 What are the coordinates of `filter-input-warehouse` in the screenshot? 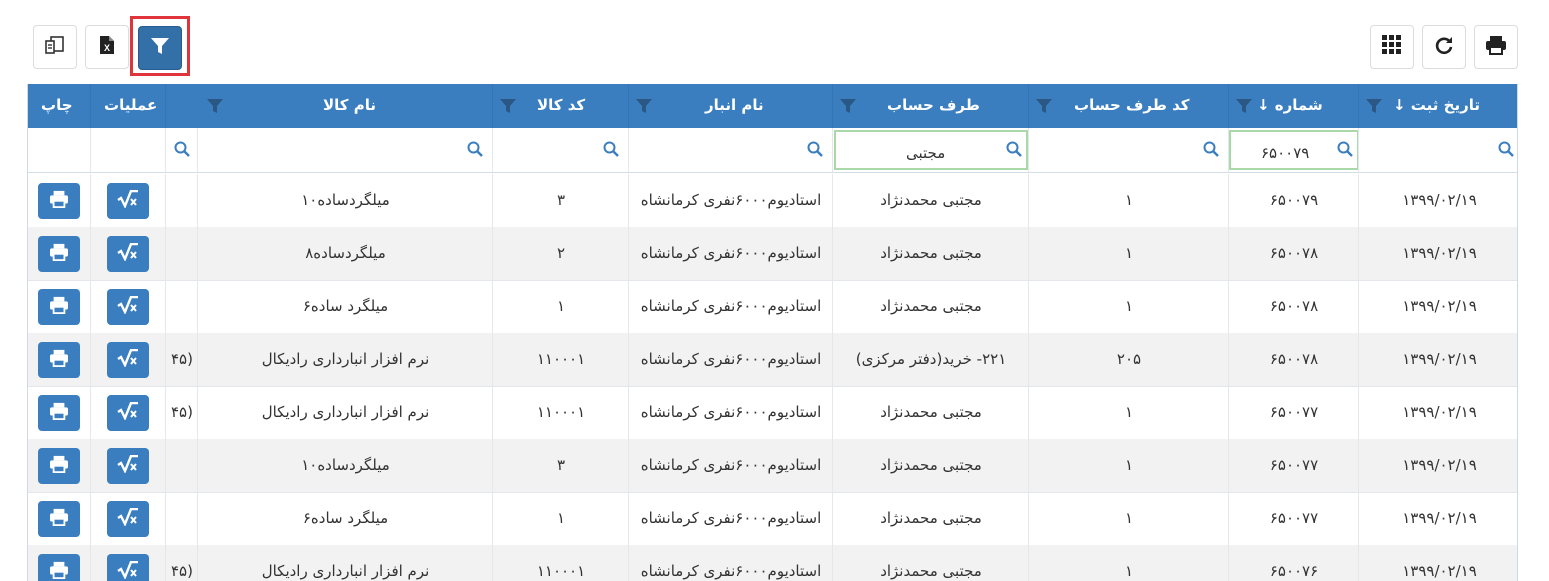 It's located at (730, 150).